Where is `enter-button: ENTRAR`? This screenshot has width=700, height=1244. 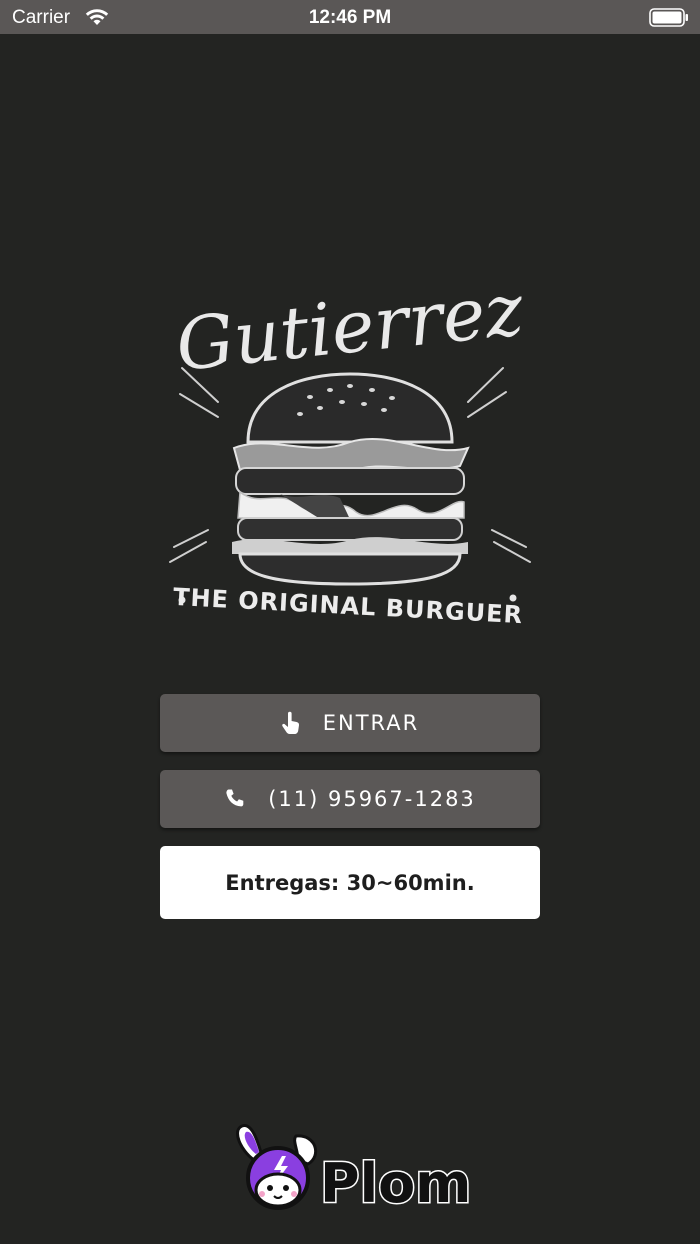 enter-button: ENTRAR is located at coordinates (350, 723).